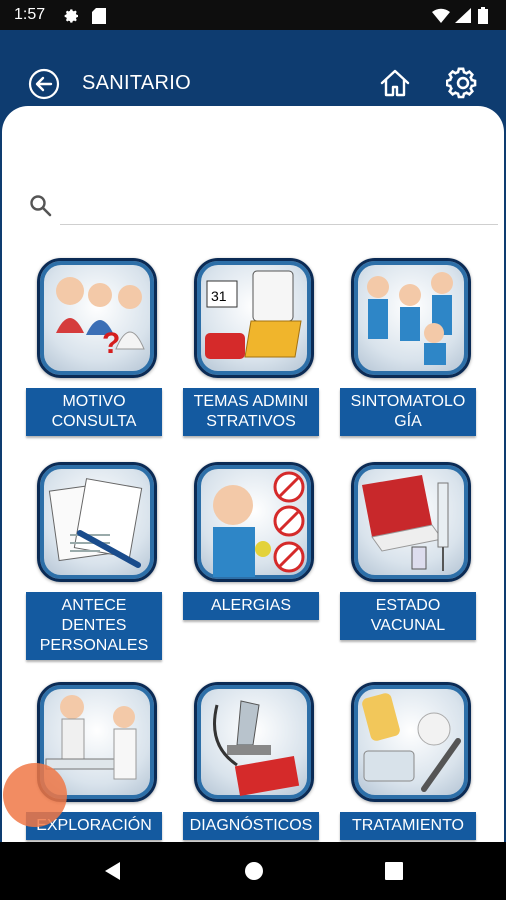  What do you see at coordinates (94, 412) in the screenshot?
I see `tile-label: MOTIVO CONSULTA` at bounding box center [94, 412].